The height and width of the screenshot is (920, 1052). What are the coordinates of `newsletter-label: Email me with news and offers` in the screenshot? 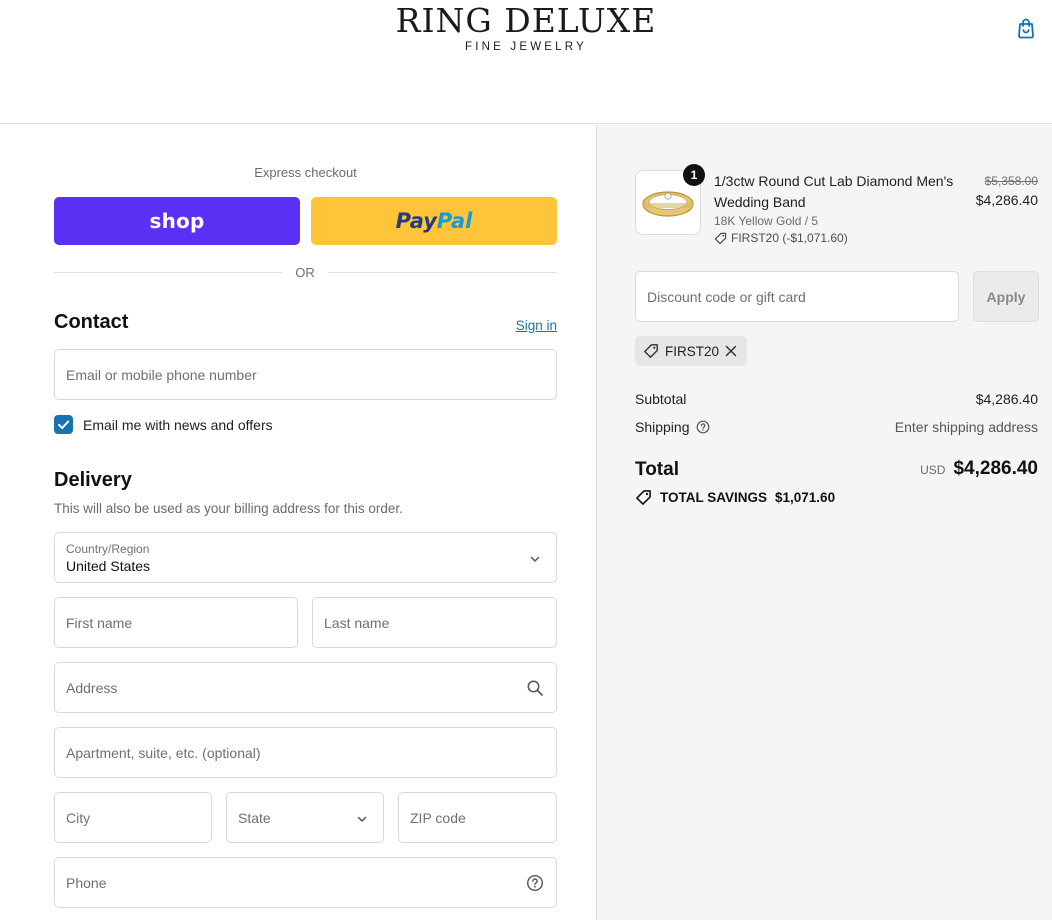 It's located at (178, 425).